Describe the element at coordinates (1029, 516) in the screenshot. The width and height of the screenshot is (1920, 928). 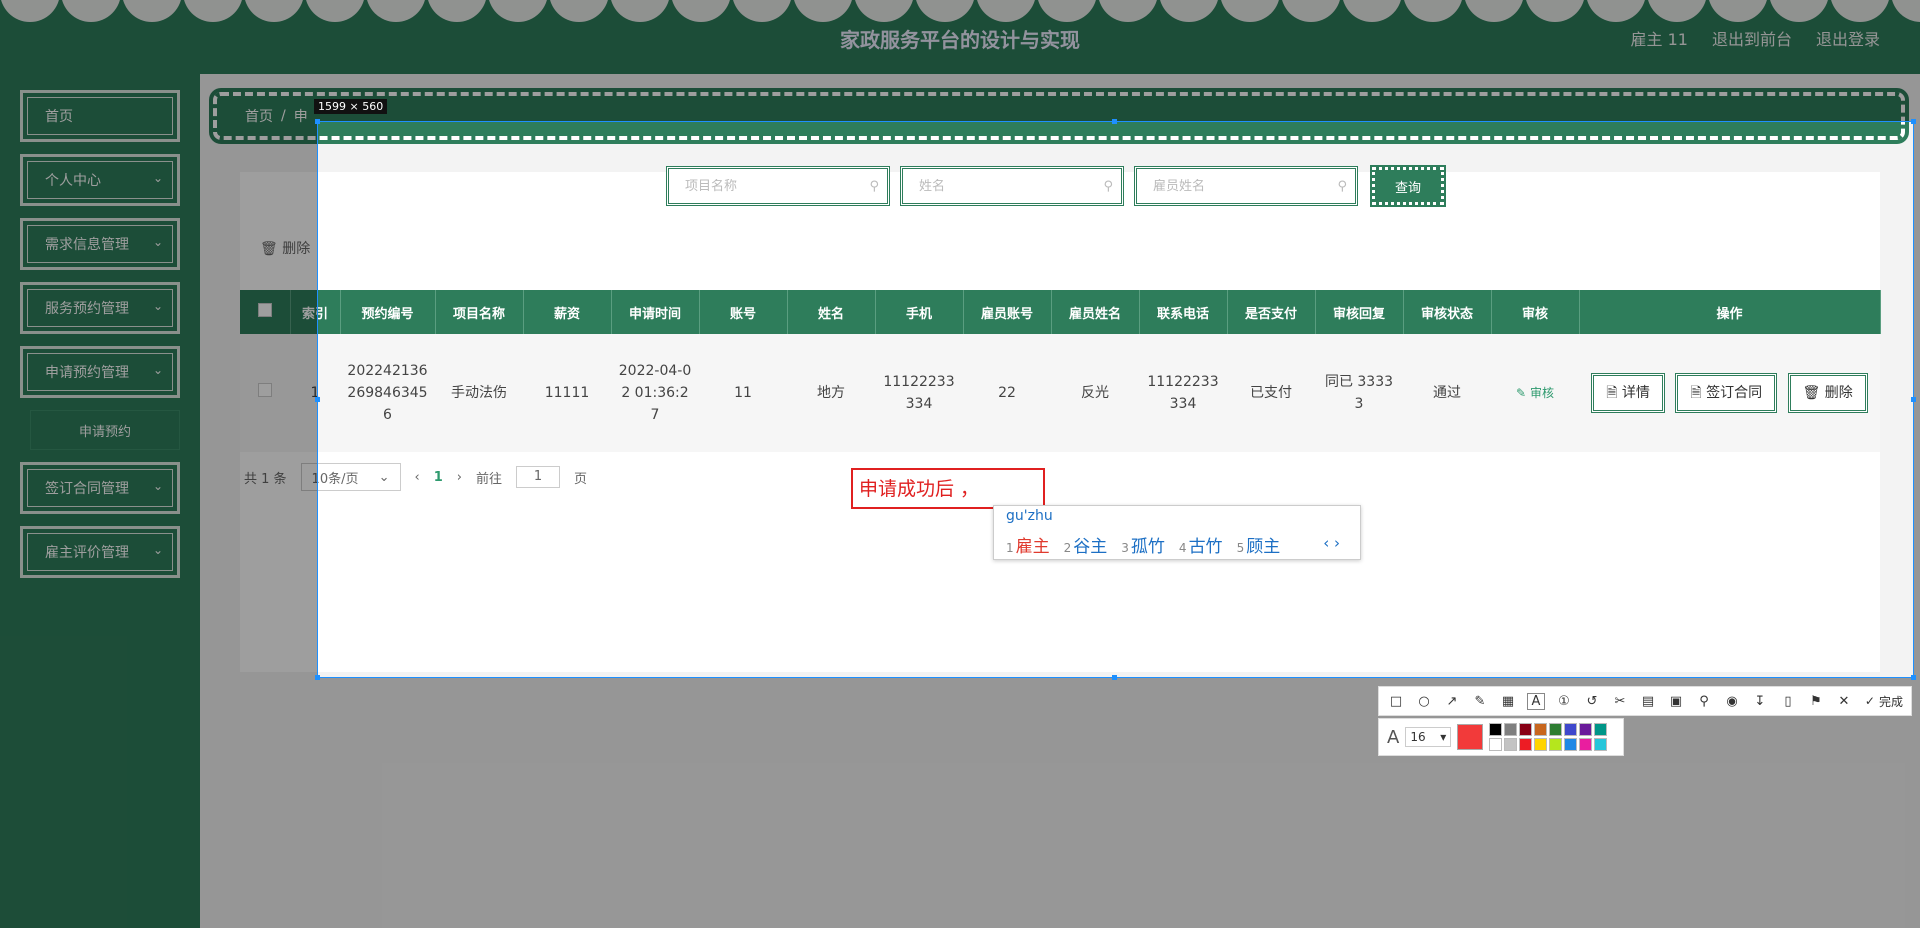
I see `ime-pinyin: gu'zhu` at that location.